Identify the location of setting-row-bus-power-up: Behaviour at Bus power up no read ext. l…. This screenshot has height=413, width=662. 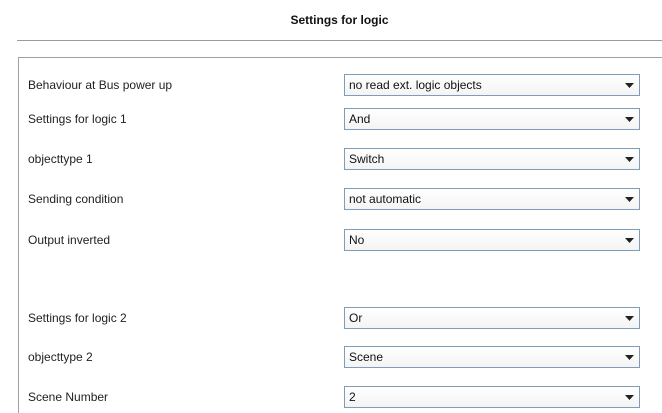
(340, 86).